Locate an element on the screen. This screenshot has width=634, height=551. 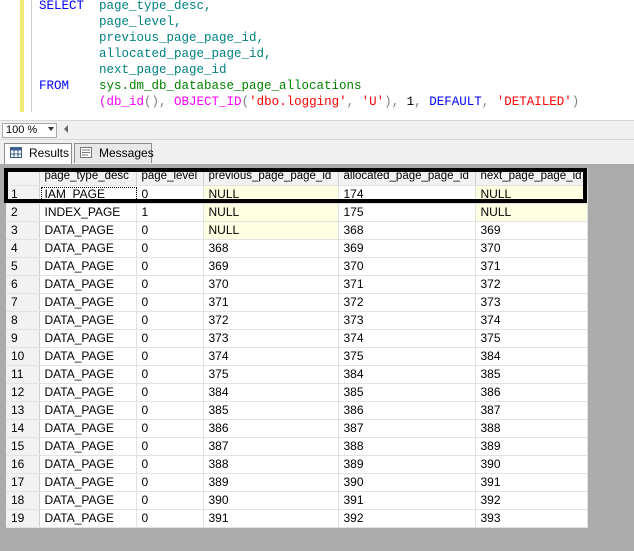
grid-cell: INDEX_PAGE is located at coordinates (88, 212).